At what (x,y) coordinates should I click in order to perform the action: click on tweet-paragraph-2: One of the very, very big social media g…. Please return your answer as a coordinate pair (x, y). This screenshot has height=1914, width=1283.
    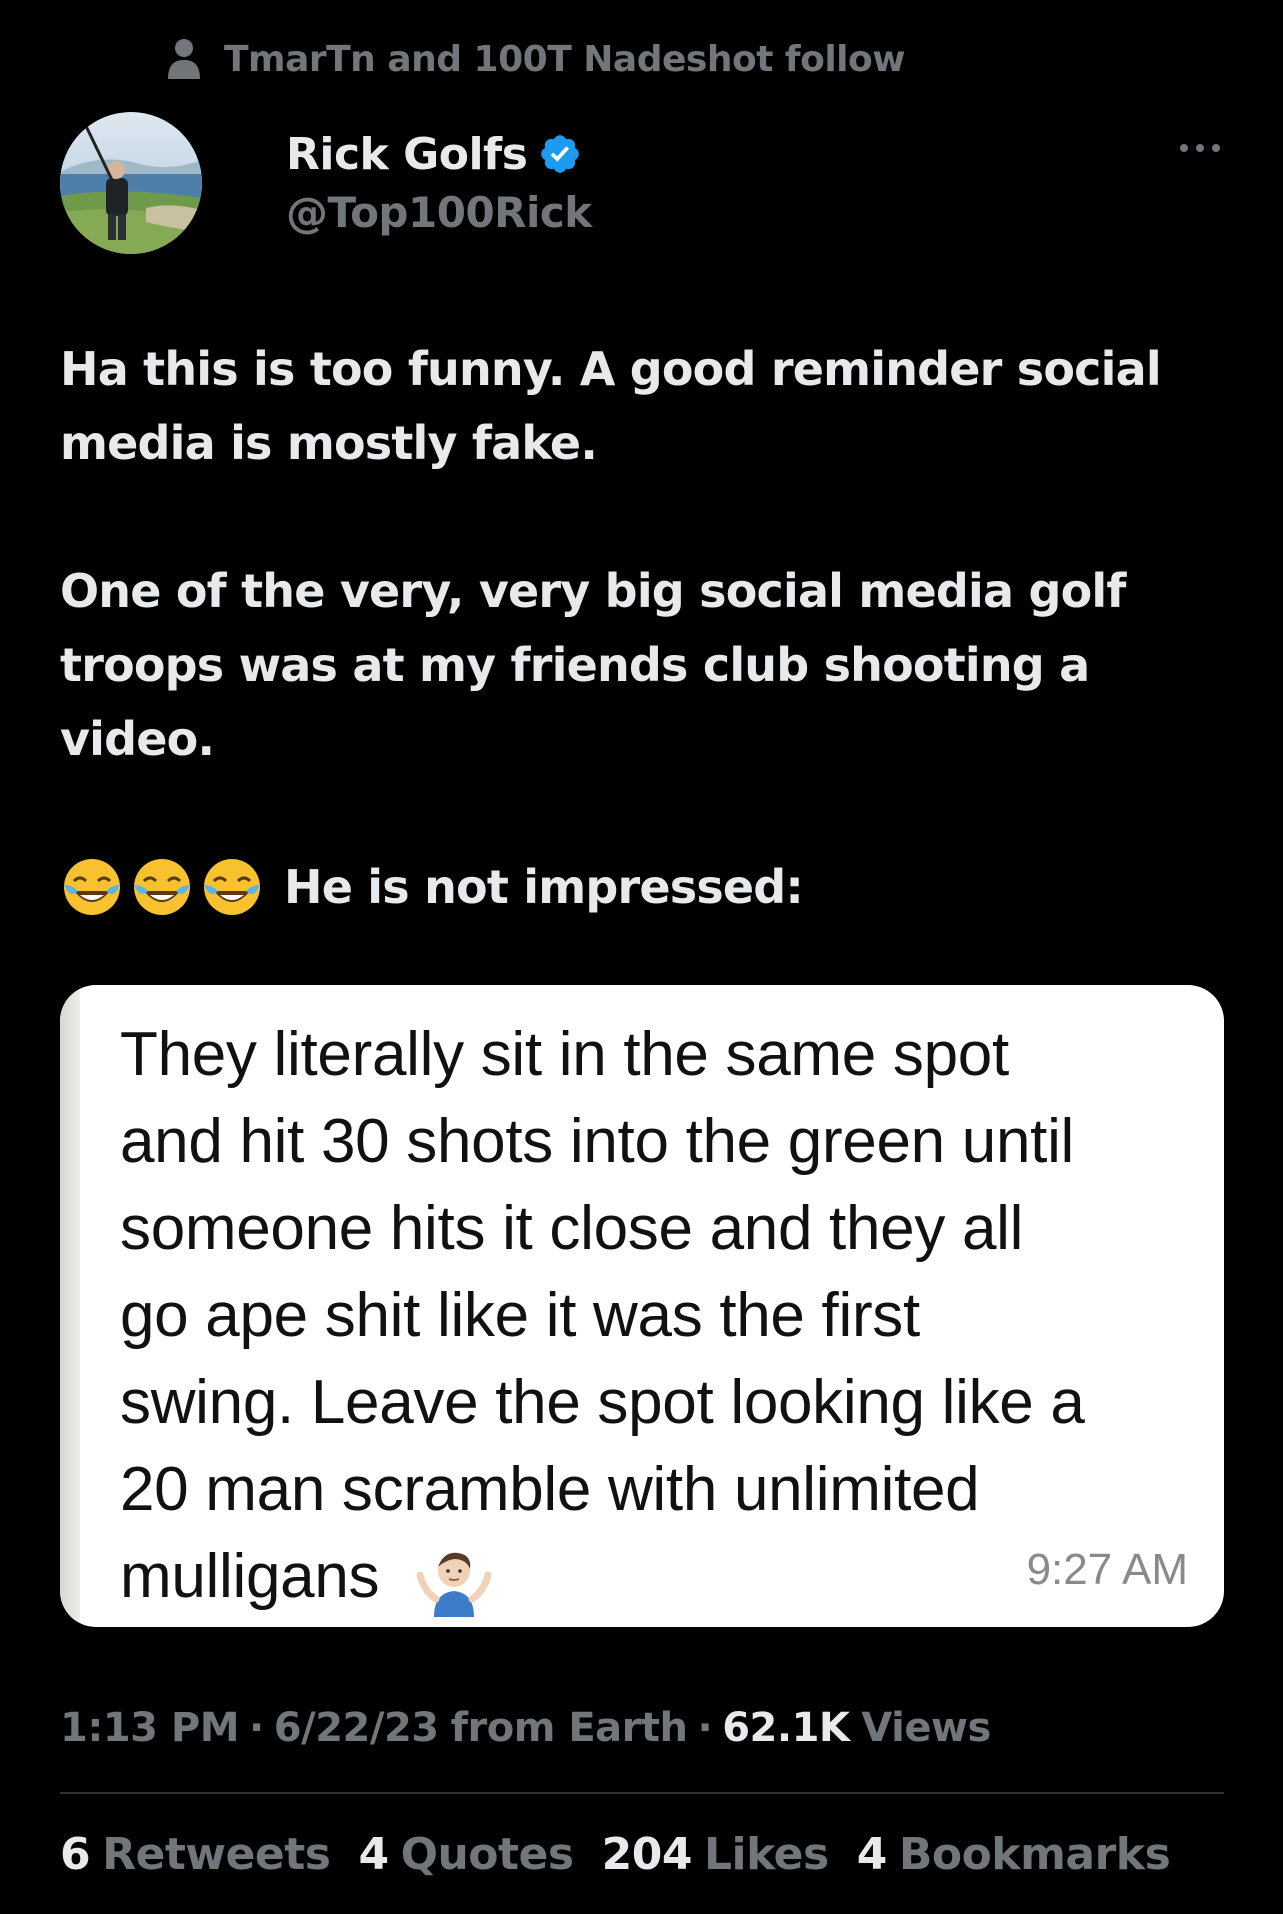
    Looking at the image, I should click on (593, 665).